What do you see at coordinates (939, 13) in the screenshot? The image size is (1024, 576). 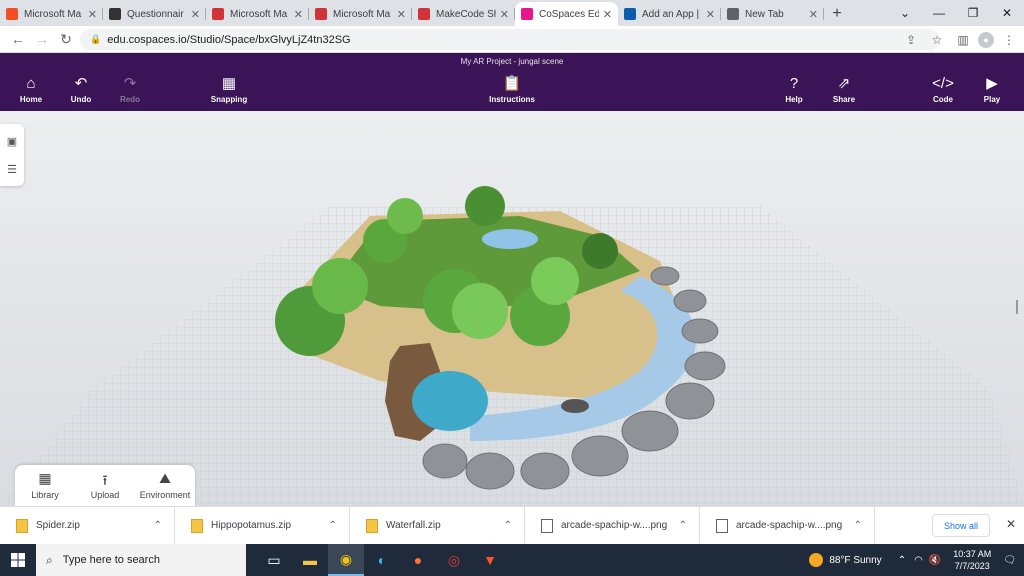 I see `minimize-icon: —` at bounding box center [939, 13].